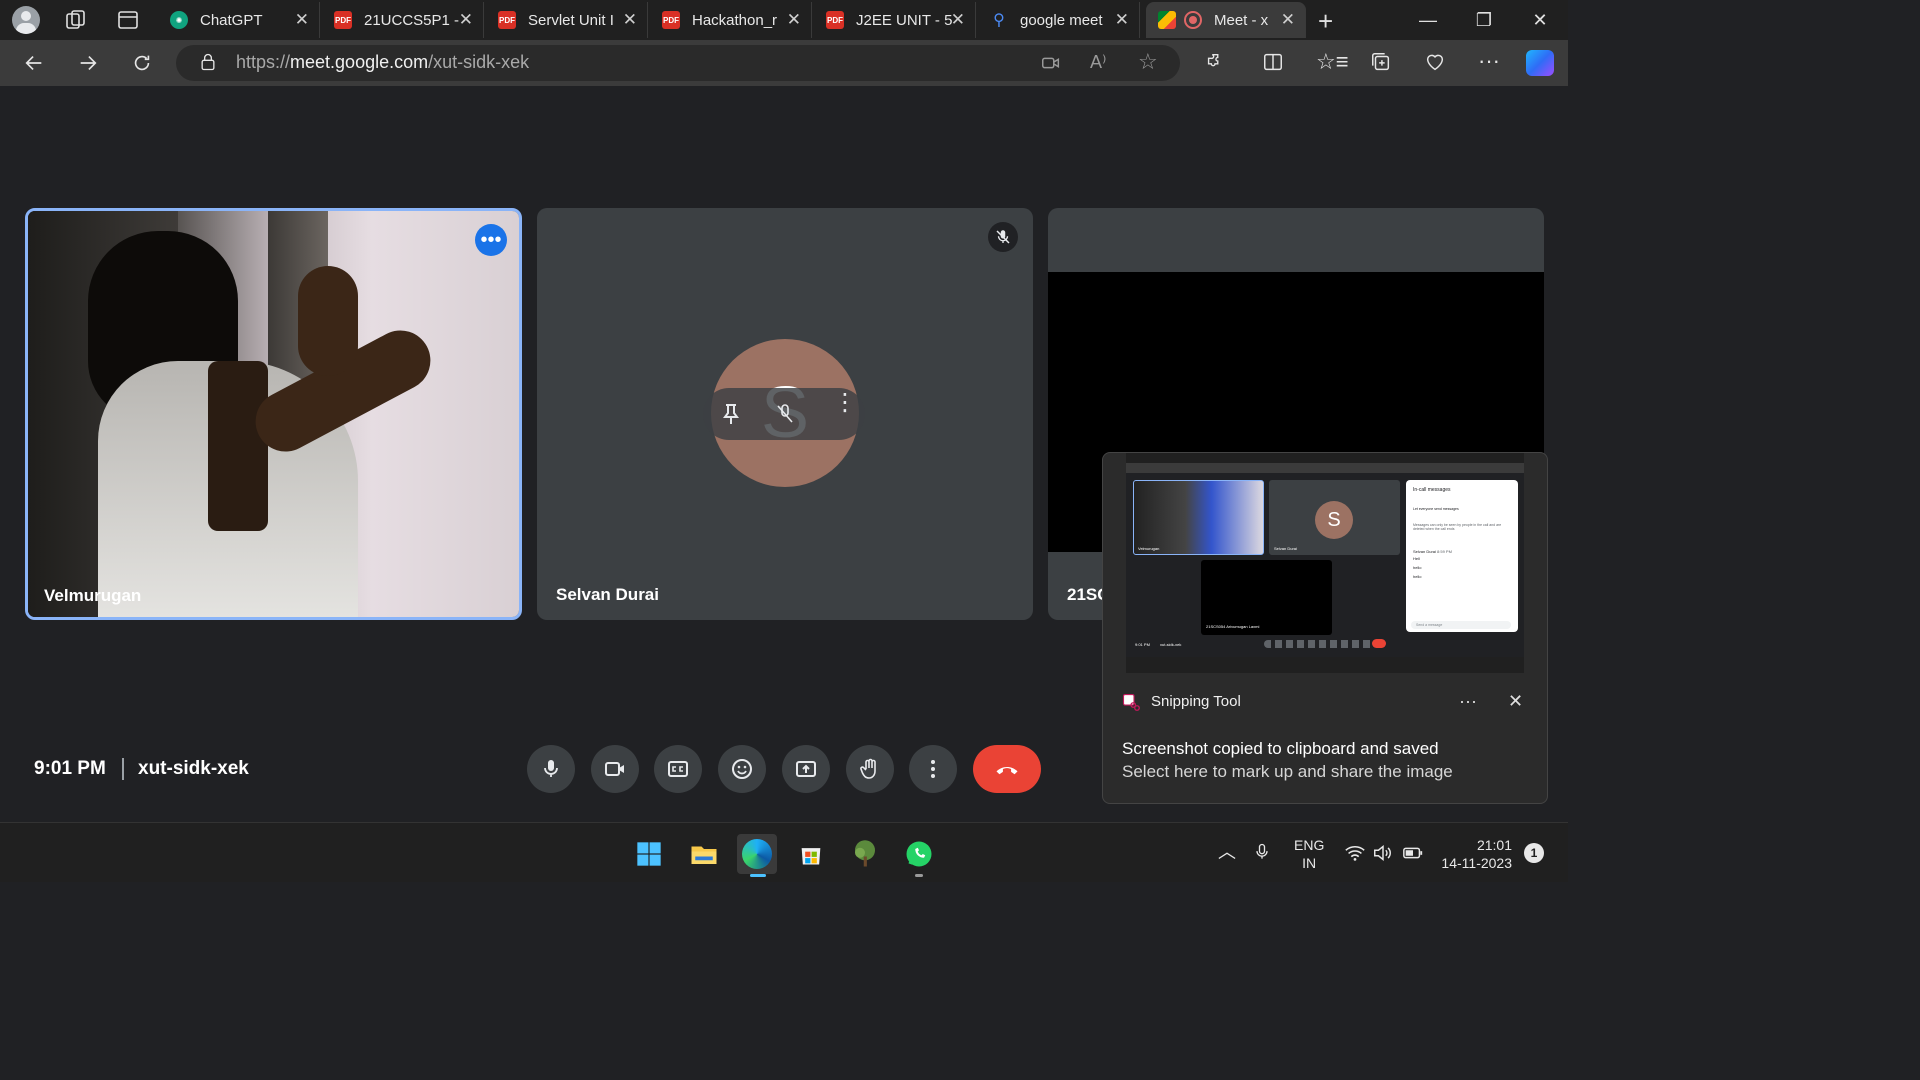  What do you see at coordinates (208, 64) in the screenshot?
I see `lock-icon` at bounding box center [208, 64].